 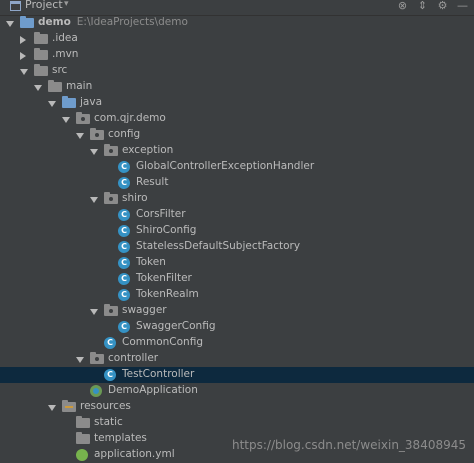 I want to click on tree-item-label: GlobalControllerExceptionHandler, so click(x=225, y=166).